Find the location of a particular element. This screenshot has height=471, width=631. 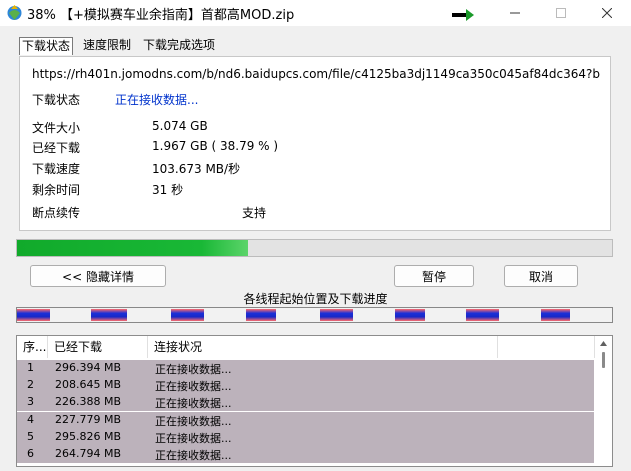

window-title: 38% 【+模拟赛车业余指南】首都高MOD.zip is located at coordinates (161, 15).